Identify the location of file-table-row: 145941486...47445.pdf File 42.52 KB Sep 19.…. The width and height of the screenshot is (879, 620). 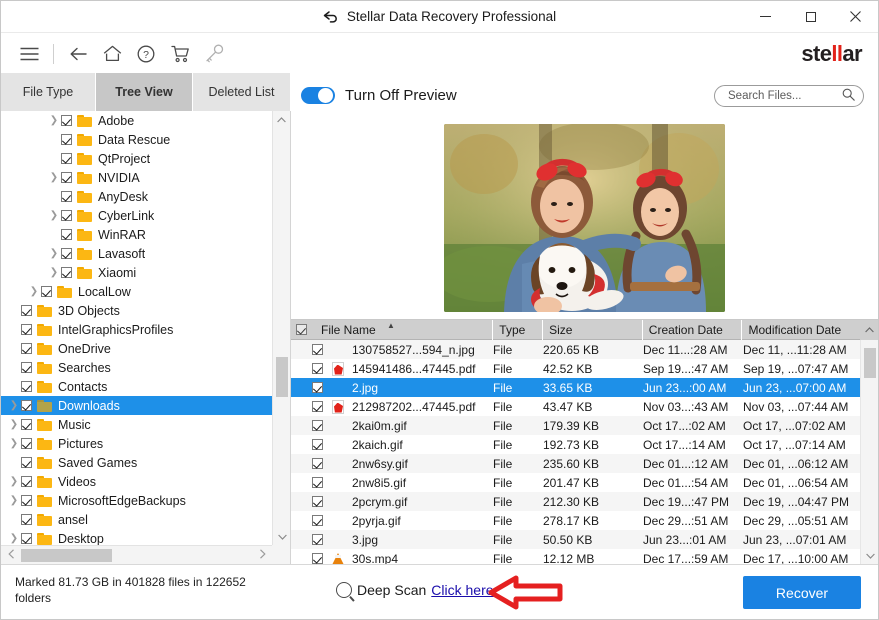
(575, 368).